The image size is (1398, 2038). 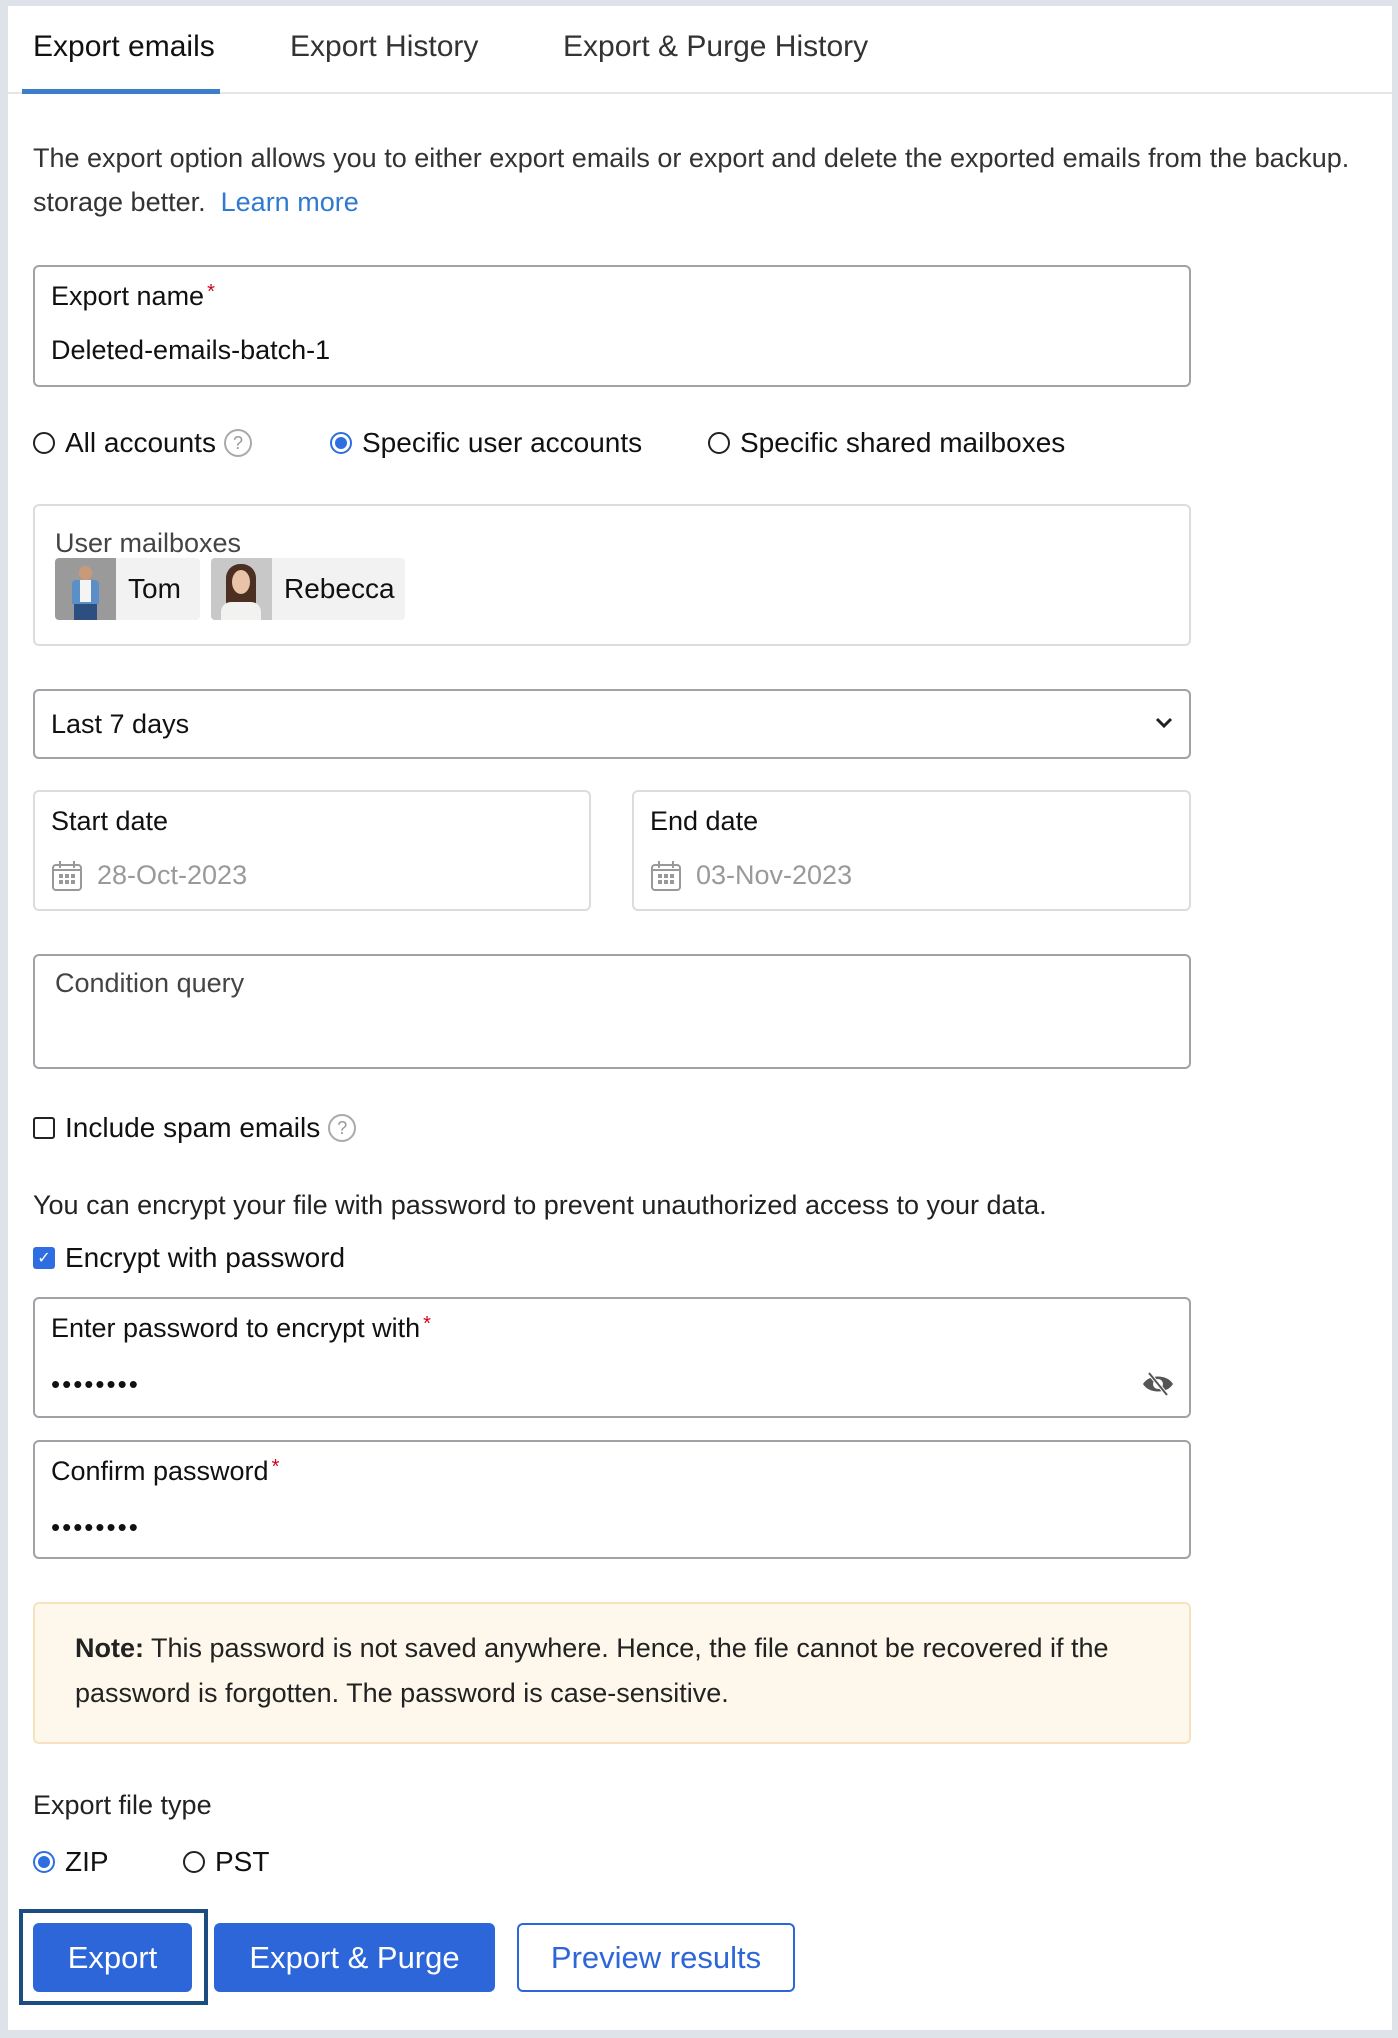 What do you see at coordinates (612, 1011) in the screenshot?
I see `condition-query-input: Condition query` at bounding box center [612, 1011].